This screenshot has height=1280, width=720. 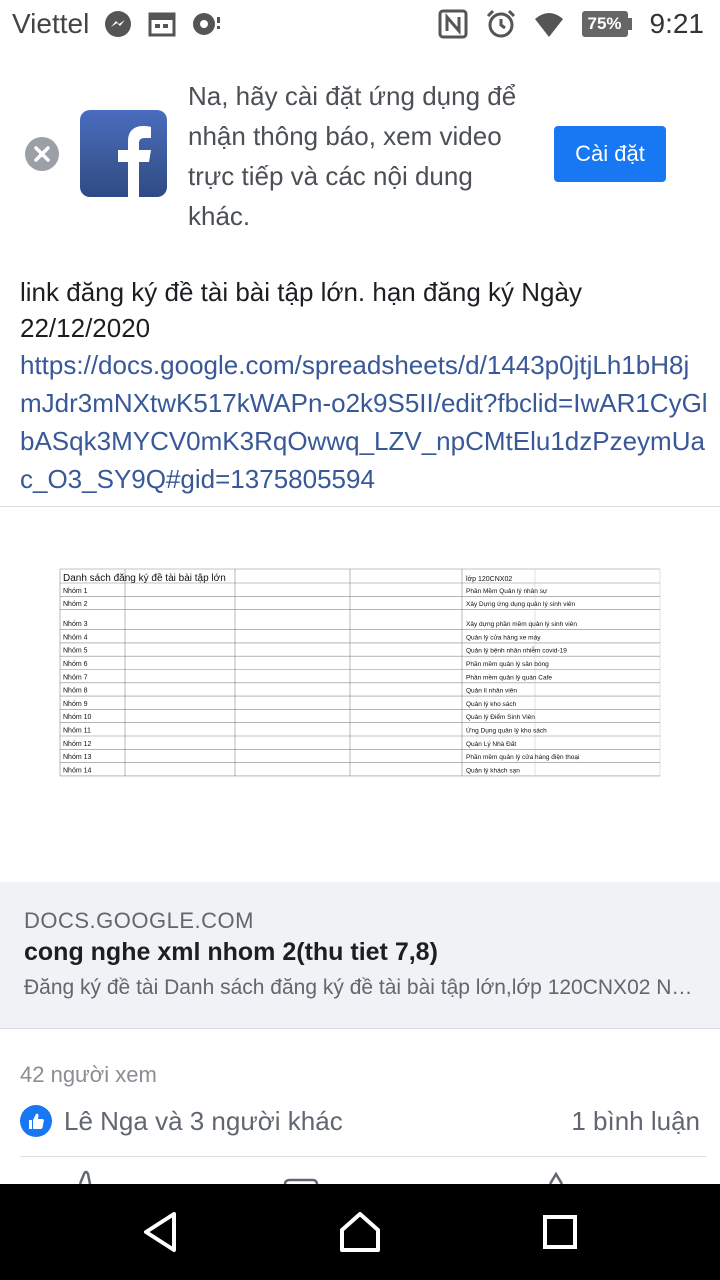 What do you see at coordinates (509, 676) in the screenshot?
I see `sheet-topic-label: Phần mềm quản lý quán Cafe` at bounding box center [509, 676].